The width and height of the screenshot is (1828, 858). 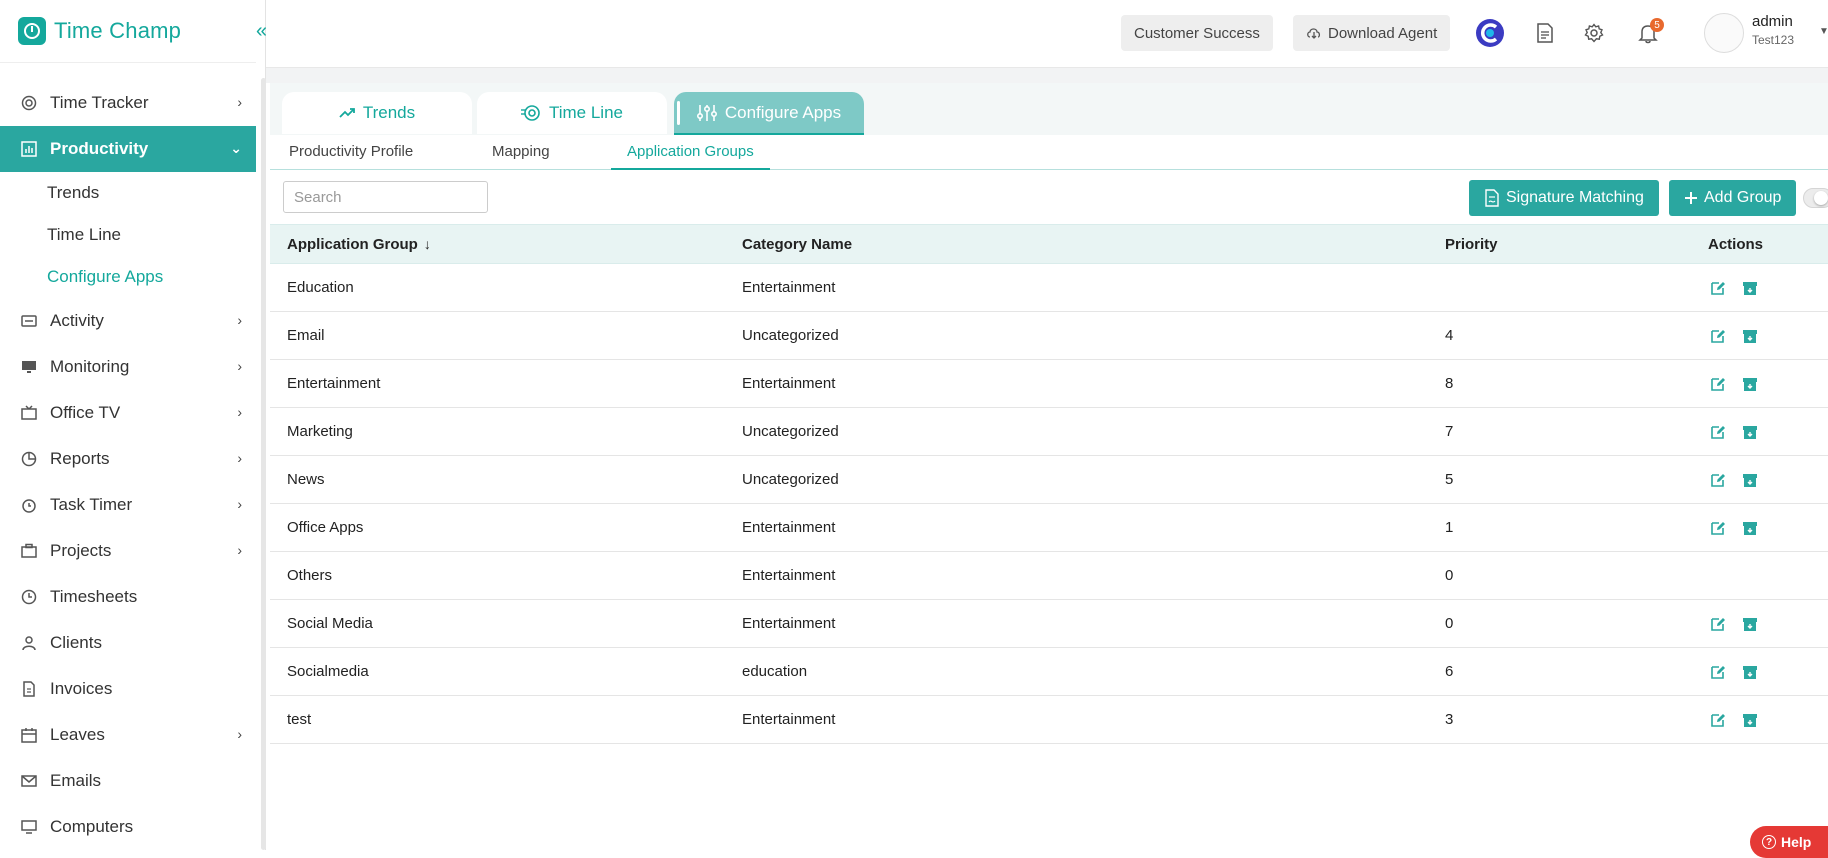 I want to click on tab-configure-apps: Configure Apps, so click(x=769, y=113).